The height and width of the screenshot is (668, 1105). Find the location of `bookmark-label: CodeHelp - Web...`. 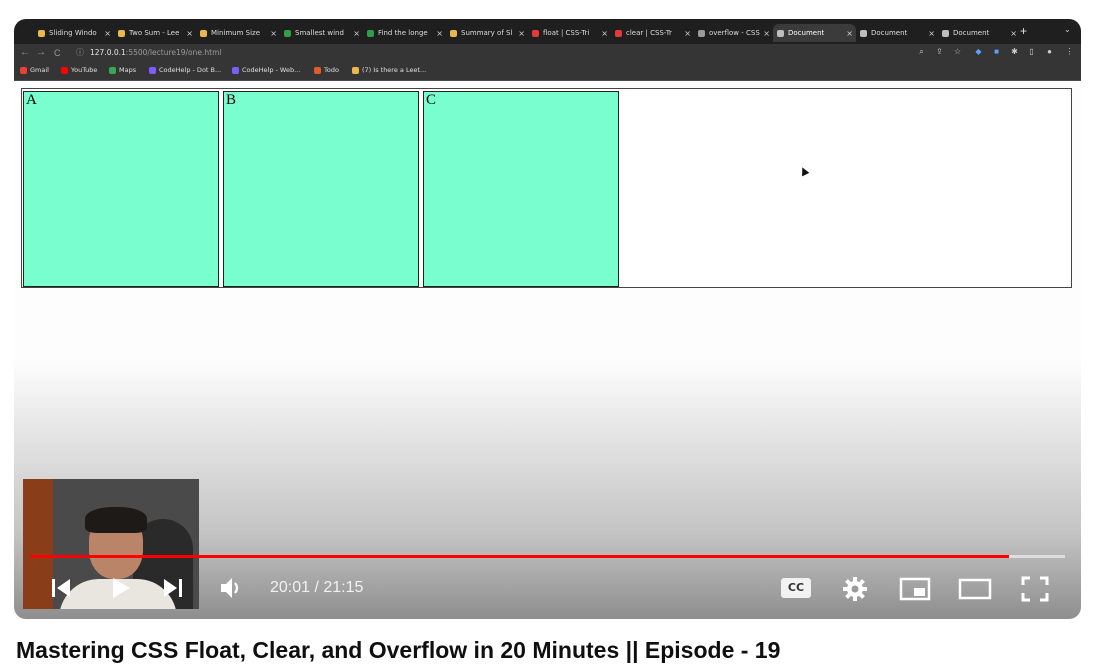

bookmark-label: CodeHelp - Web... is located at coordinates (271, 70).